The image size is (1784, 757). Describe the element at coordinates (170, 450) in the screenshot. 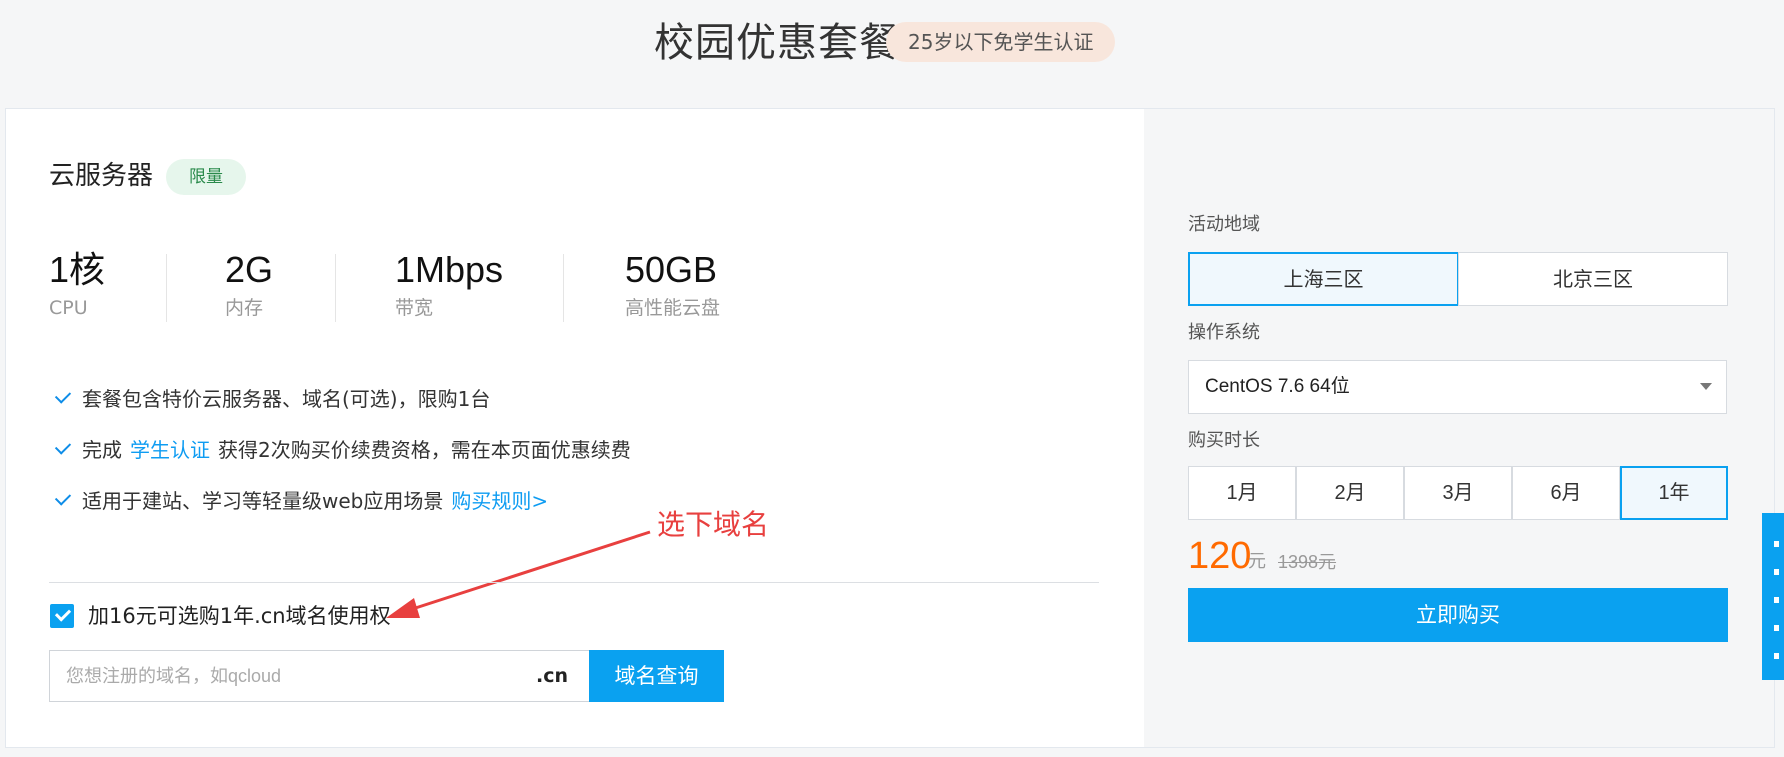

I see `student-verify-link: 学生认证` at that location.